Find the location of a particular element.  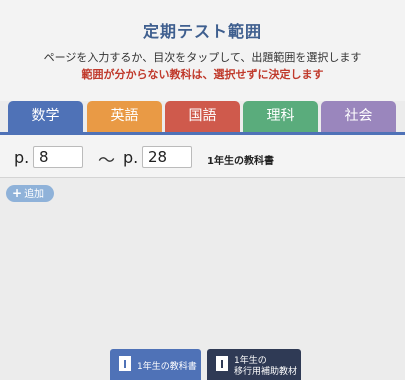

from-page-prefix: p. is located at coordinates (22, 157).